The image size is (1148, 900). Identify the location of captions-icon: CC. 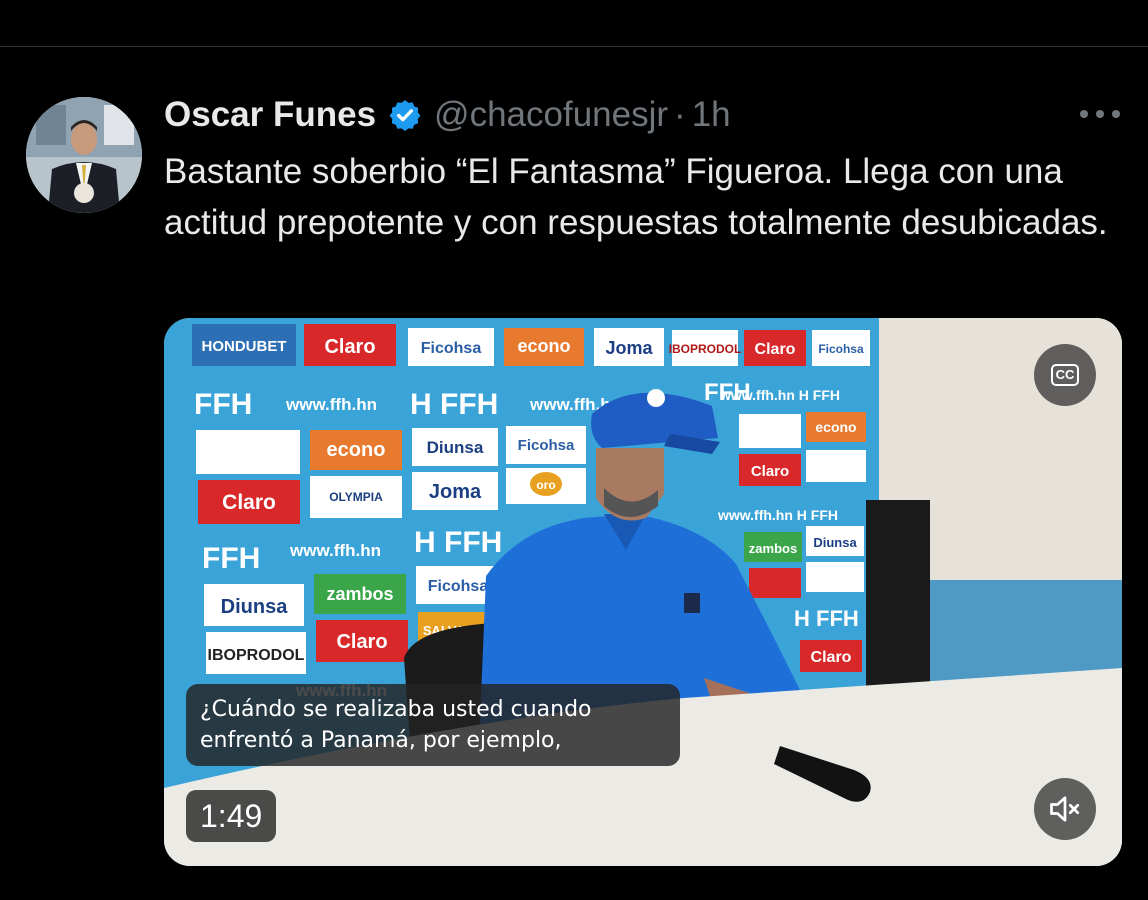
(1065, 375).